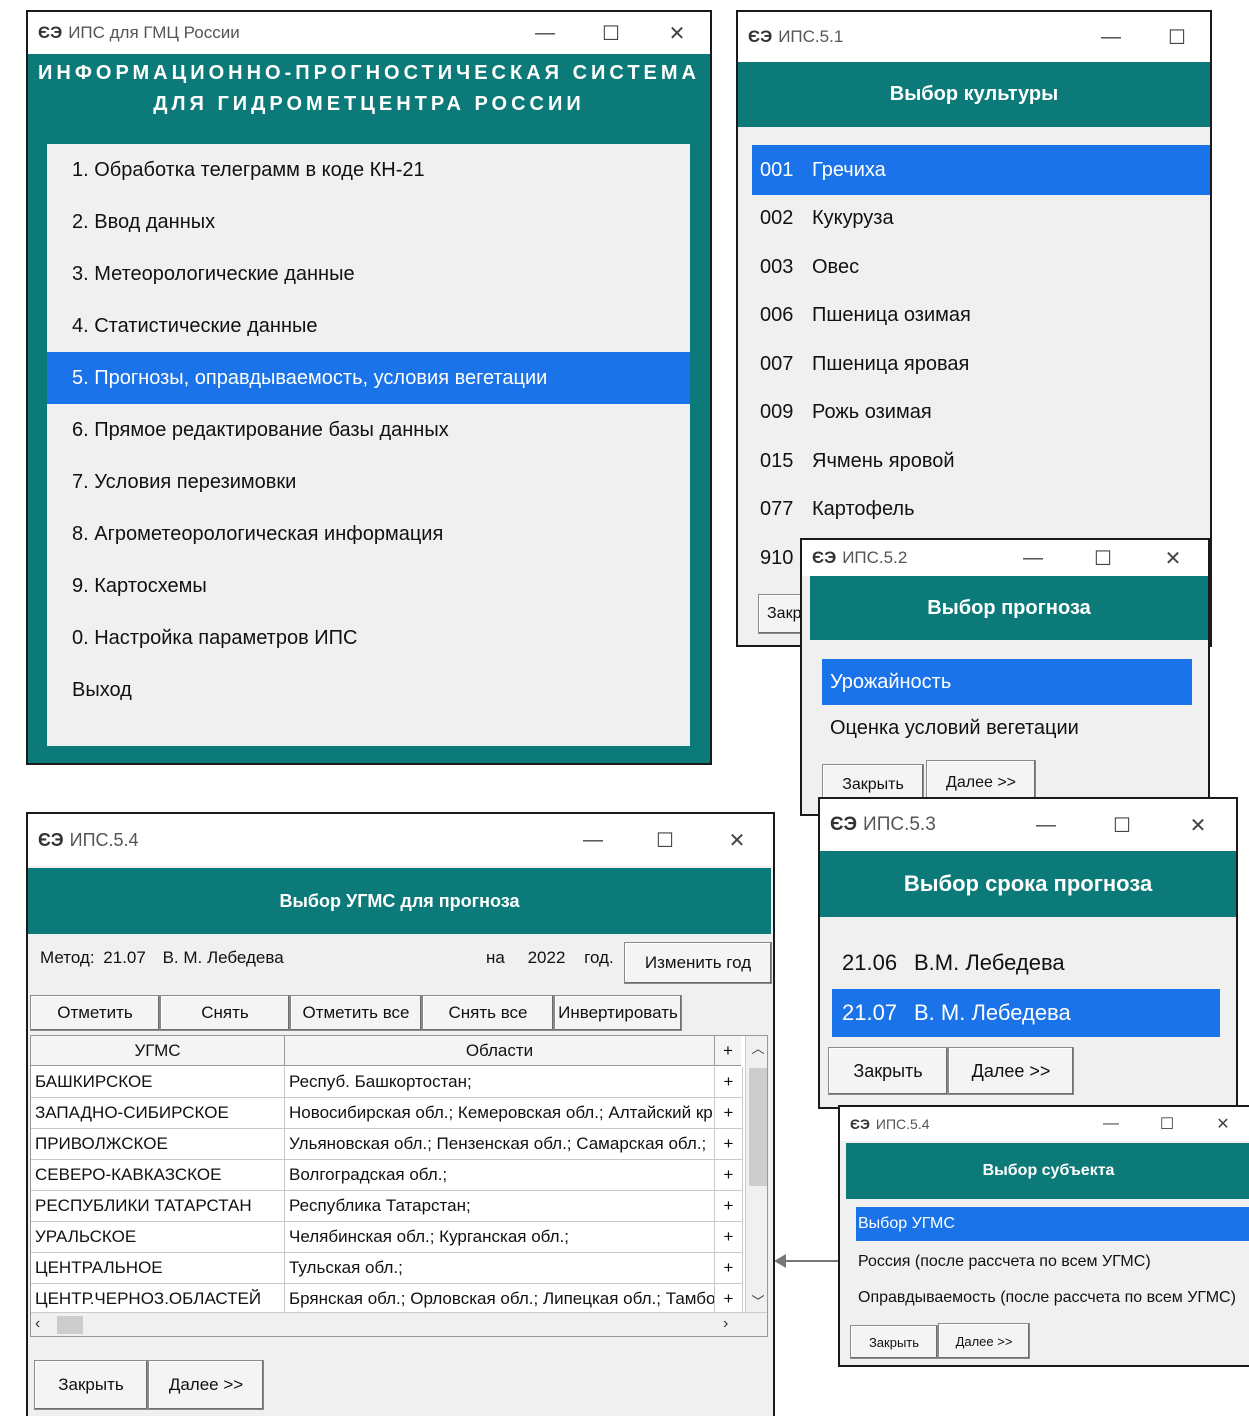 This screenshot has height=1416, width=1249. Describe the element at coordinates (356, 1013) in the screenshot. I see `toolbar-button-3: Отметить все` at that location.